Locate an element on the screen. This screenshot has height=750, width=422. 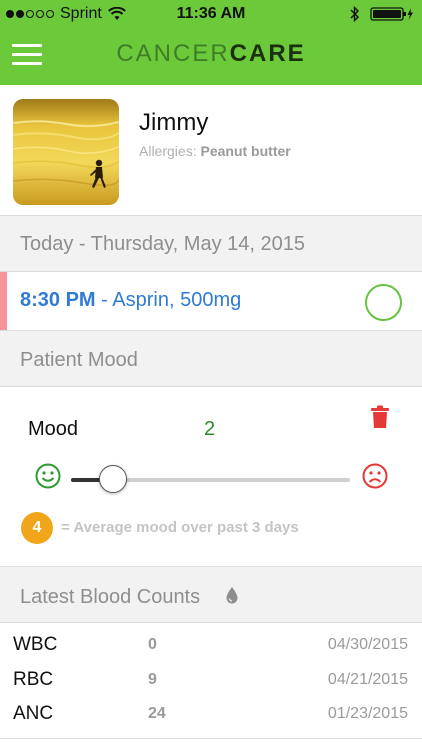
blood-counts-header: Latest Blood Counts is located at coordinates (211, 595).